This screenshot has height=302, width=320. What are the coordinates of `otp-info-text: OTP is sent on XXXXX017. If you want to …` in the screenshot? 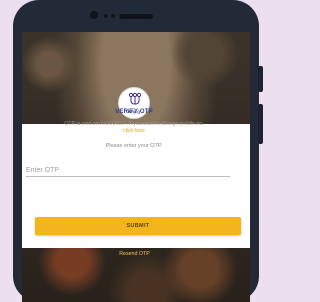 It's located at (134, 124).